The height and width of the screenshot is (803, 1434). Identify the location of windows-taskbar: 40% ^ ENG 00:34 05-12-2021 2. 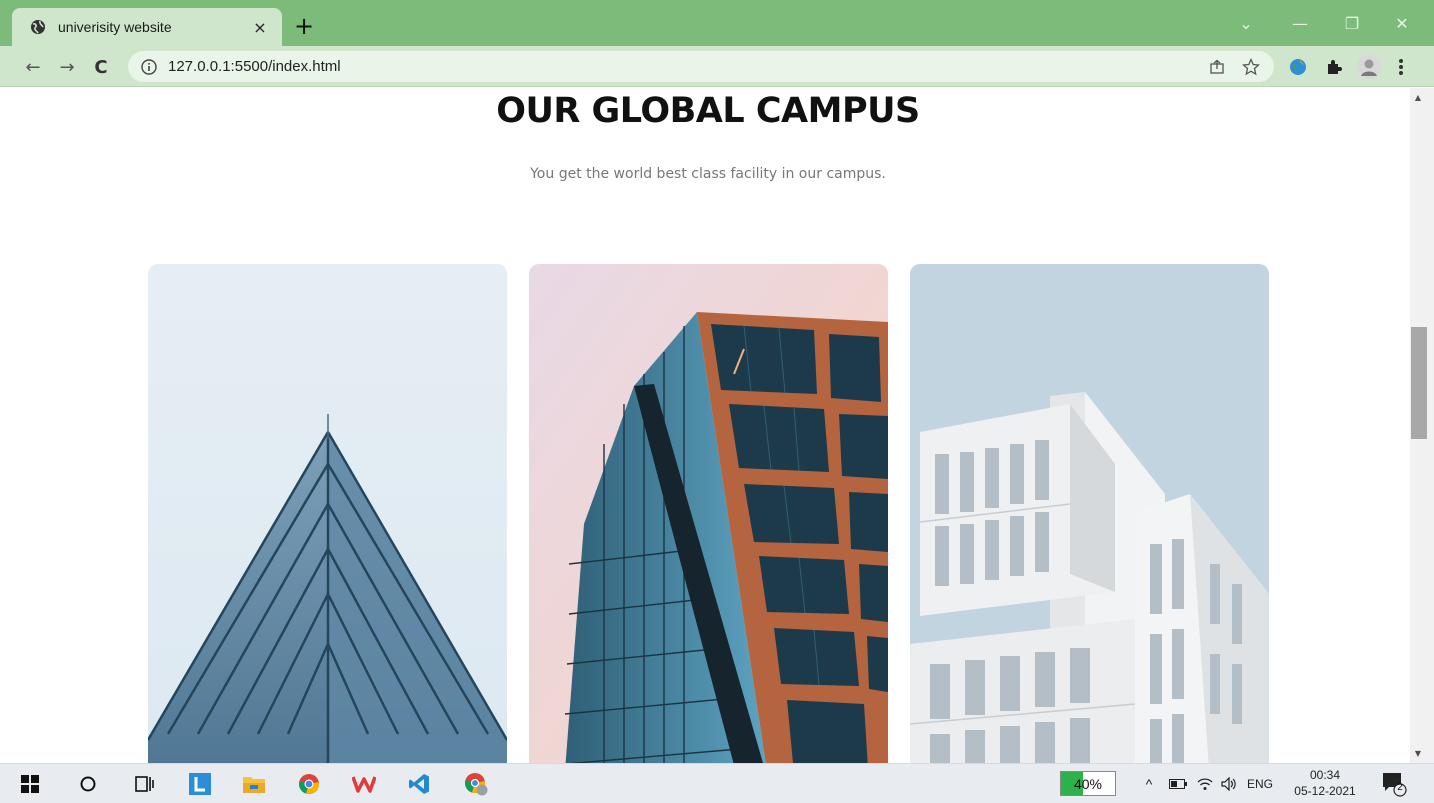
(717, 783).